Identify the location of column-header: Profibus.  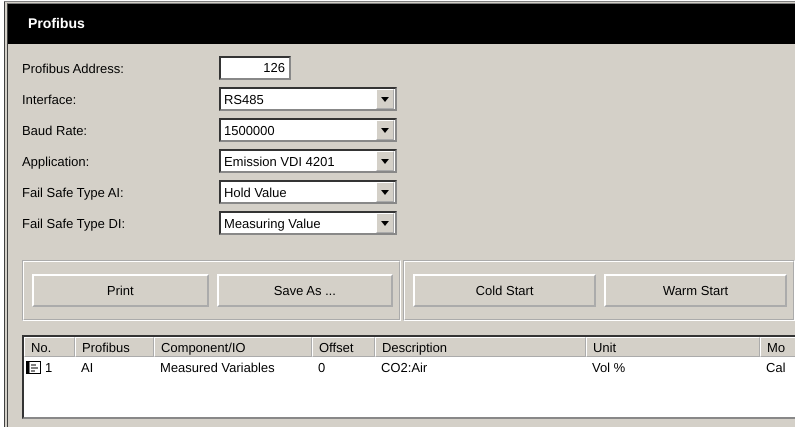
(114, 347).